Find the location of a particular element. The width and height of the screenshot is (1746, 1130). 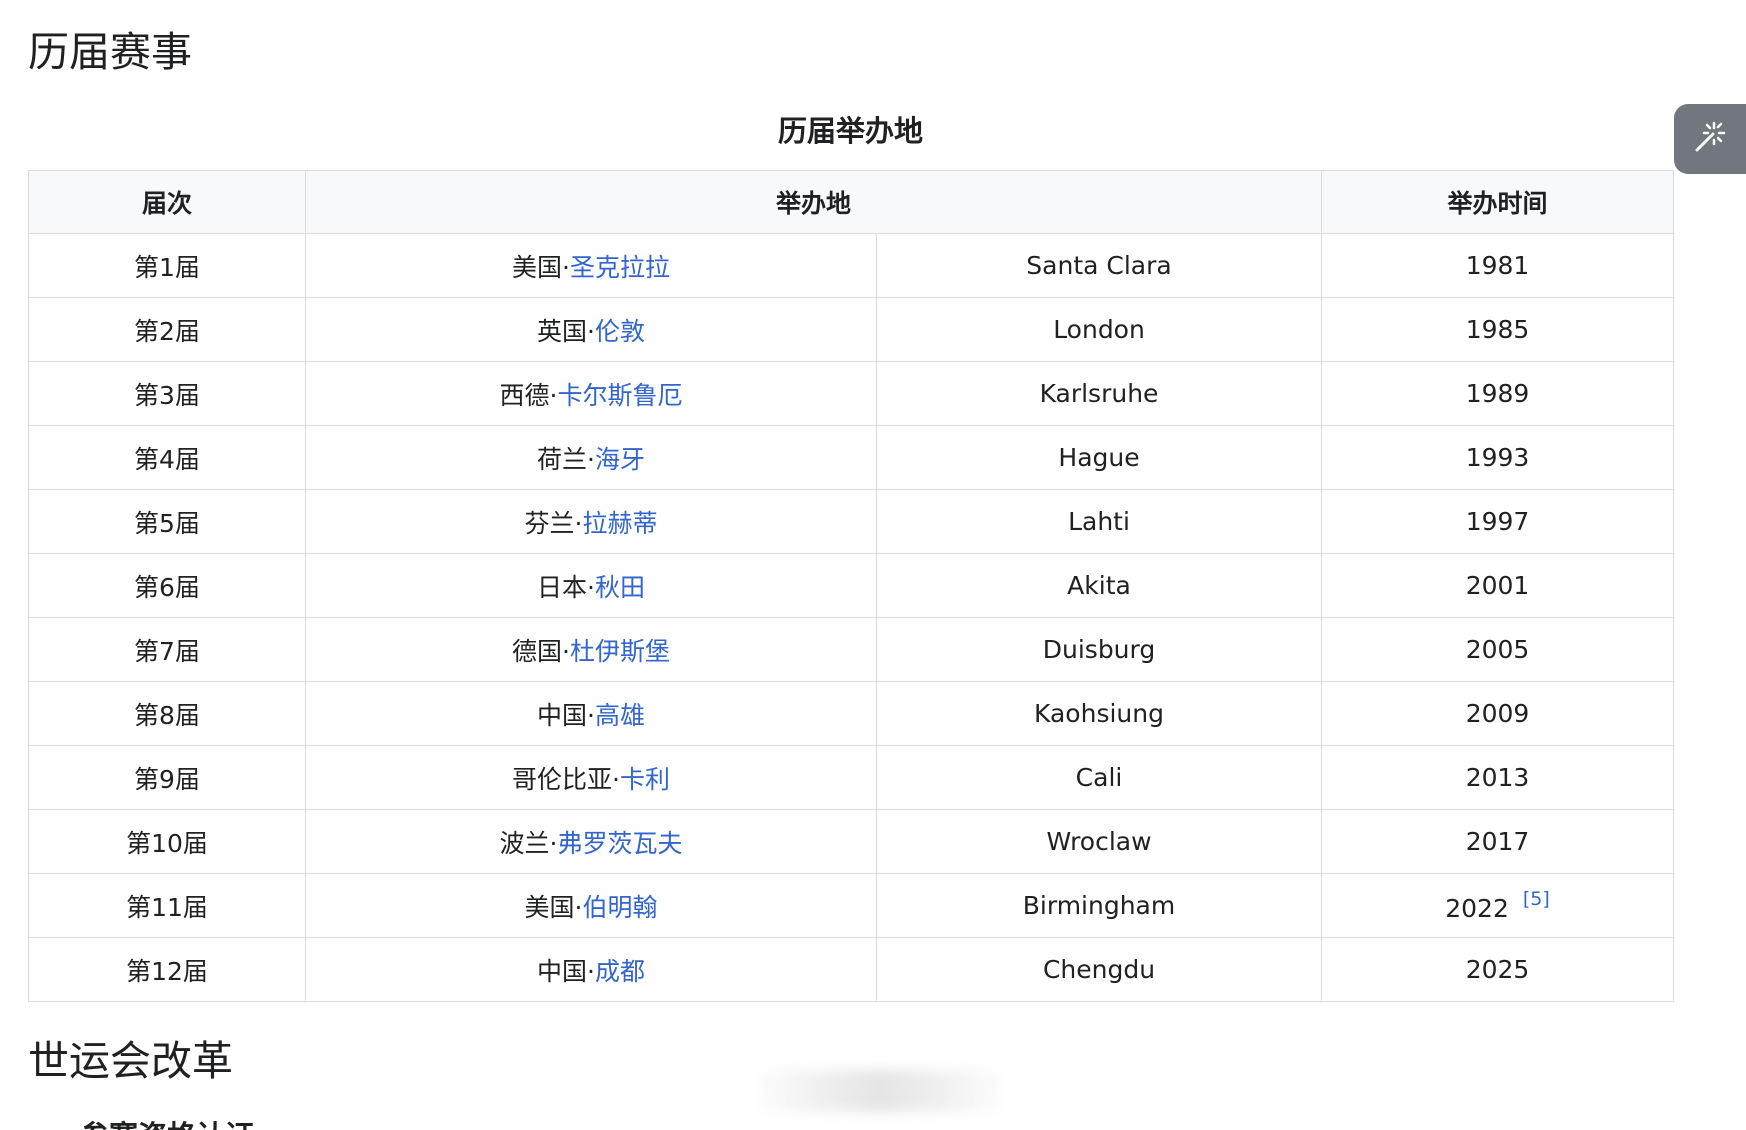

host-chinese-cell: 哥伦比亚·卡利 is located at coordinates (591, 777).